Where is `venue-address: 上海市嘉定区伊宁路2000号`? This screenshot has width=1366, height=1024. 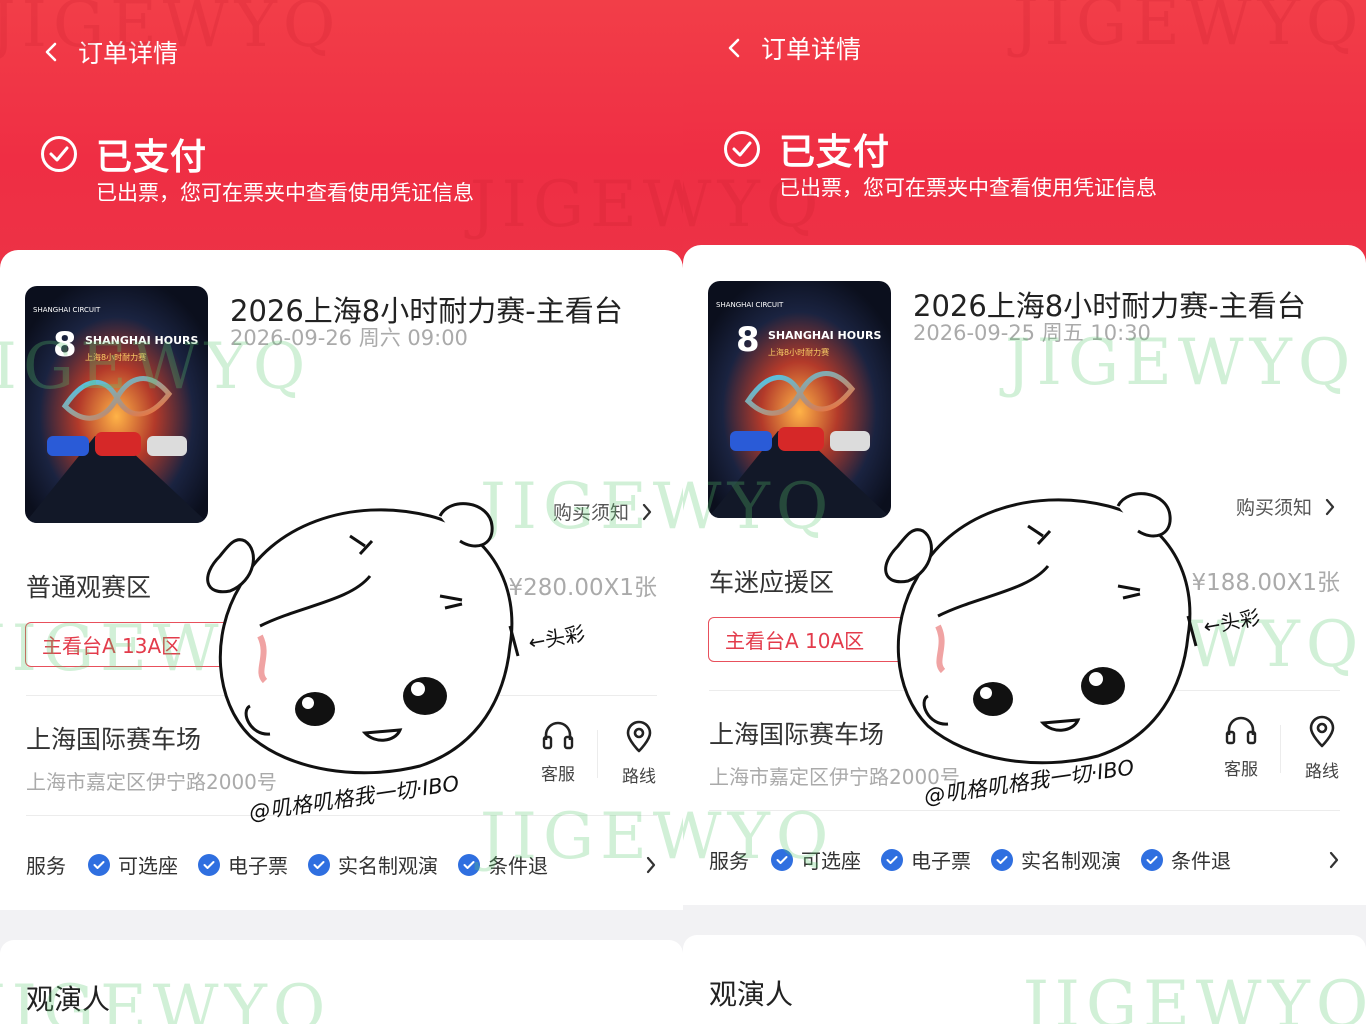
venue-address: 上海市嘉定区伊宁路2000号 is located at coordinates (151, 782).